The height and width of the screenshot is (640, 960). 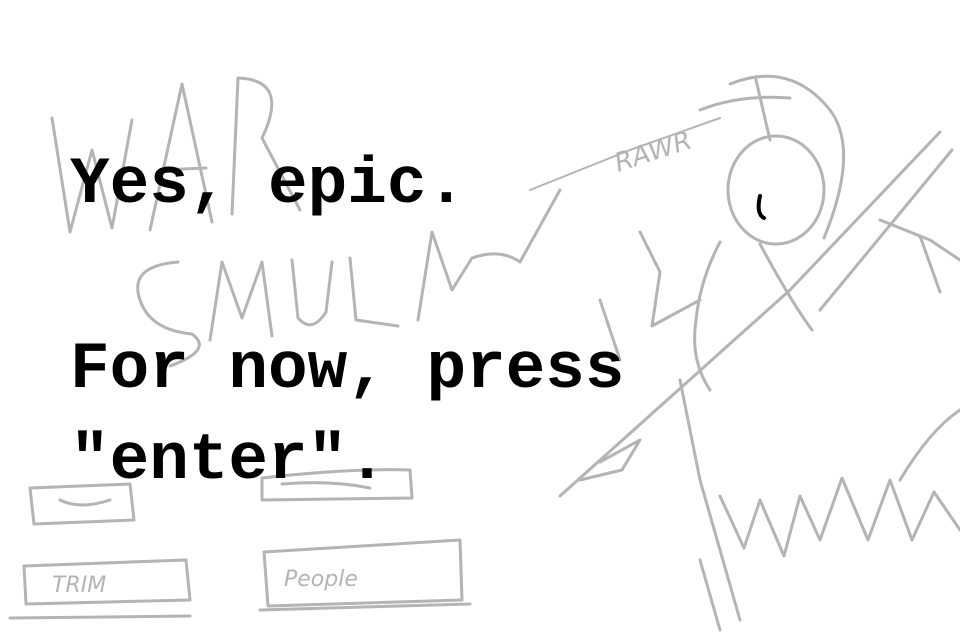 I want to click on svg-text: TRIM, so click(x=79, y=585).